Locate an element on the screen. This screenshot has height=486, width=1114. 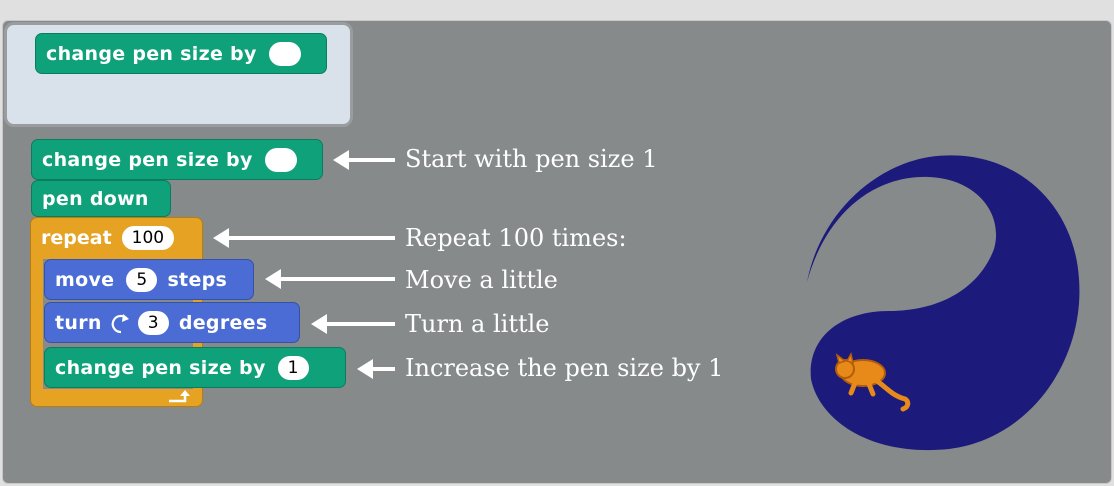
palette-change-pen-size-block: change pen size by is located at coordinates (181, 53).